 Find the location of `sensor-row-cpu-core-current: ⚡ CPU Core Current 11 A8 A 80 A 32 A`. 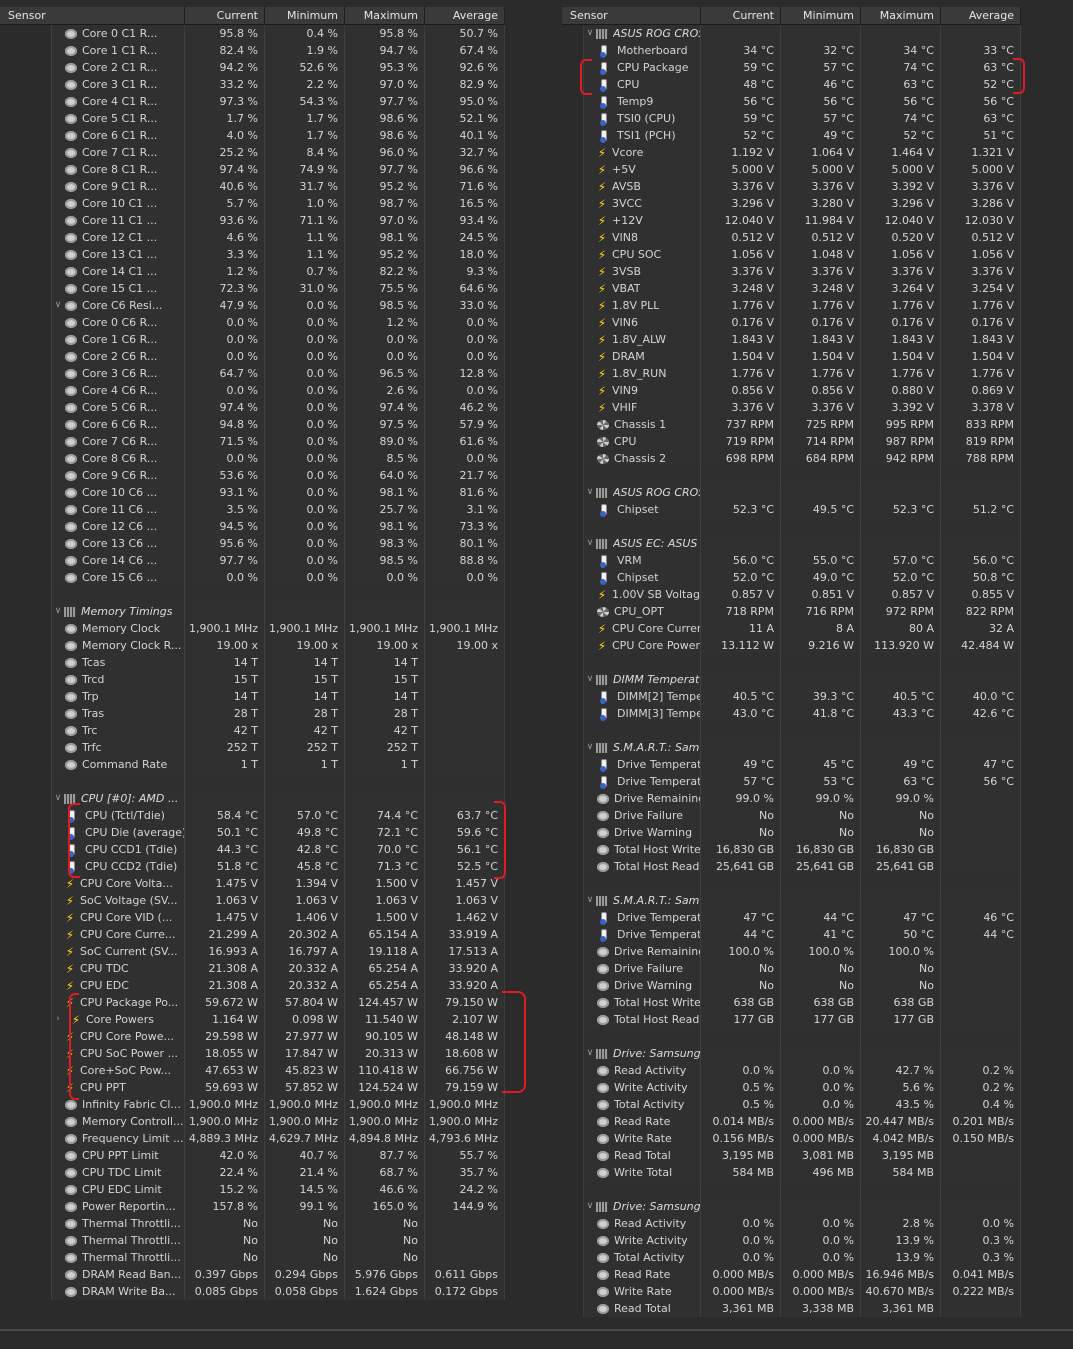

sensor-row-cpu-core-current: ⚡ CPU Core Current 11 A8 A 80 A 32 A is located at coordinates (791, 628).